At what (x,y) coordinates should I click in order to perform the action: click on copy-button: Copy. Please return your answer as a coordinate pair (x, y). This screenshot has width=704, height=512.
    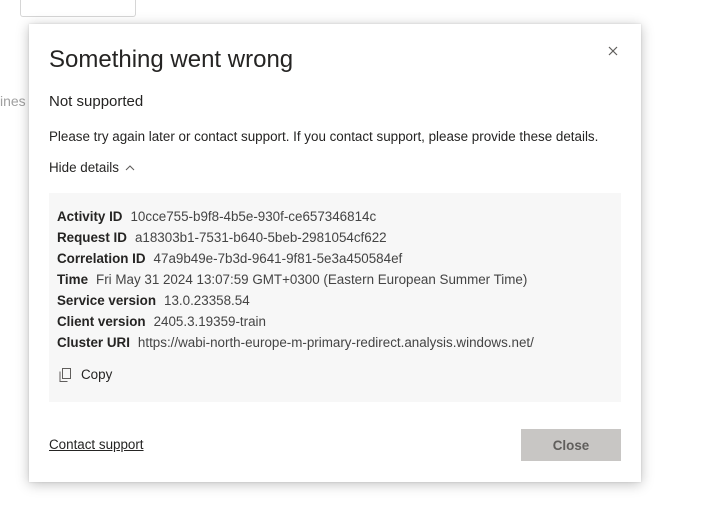
    Looking at the image, I should click on (85, 374).